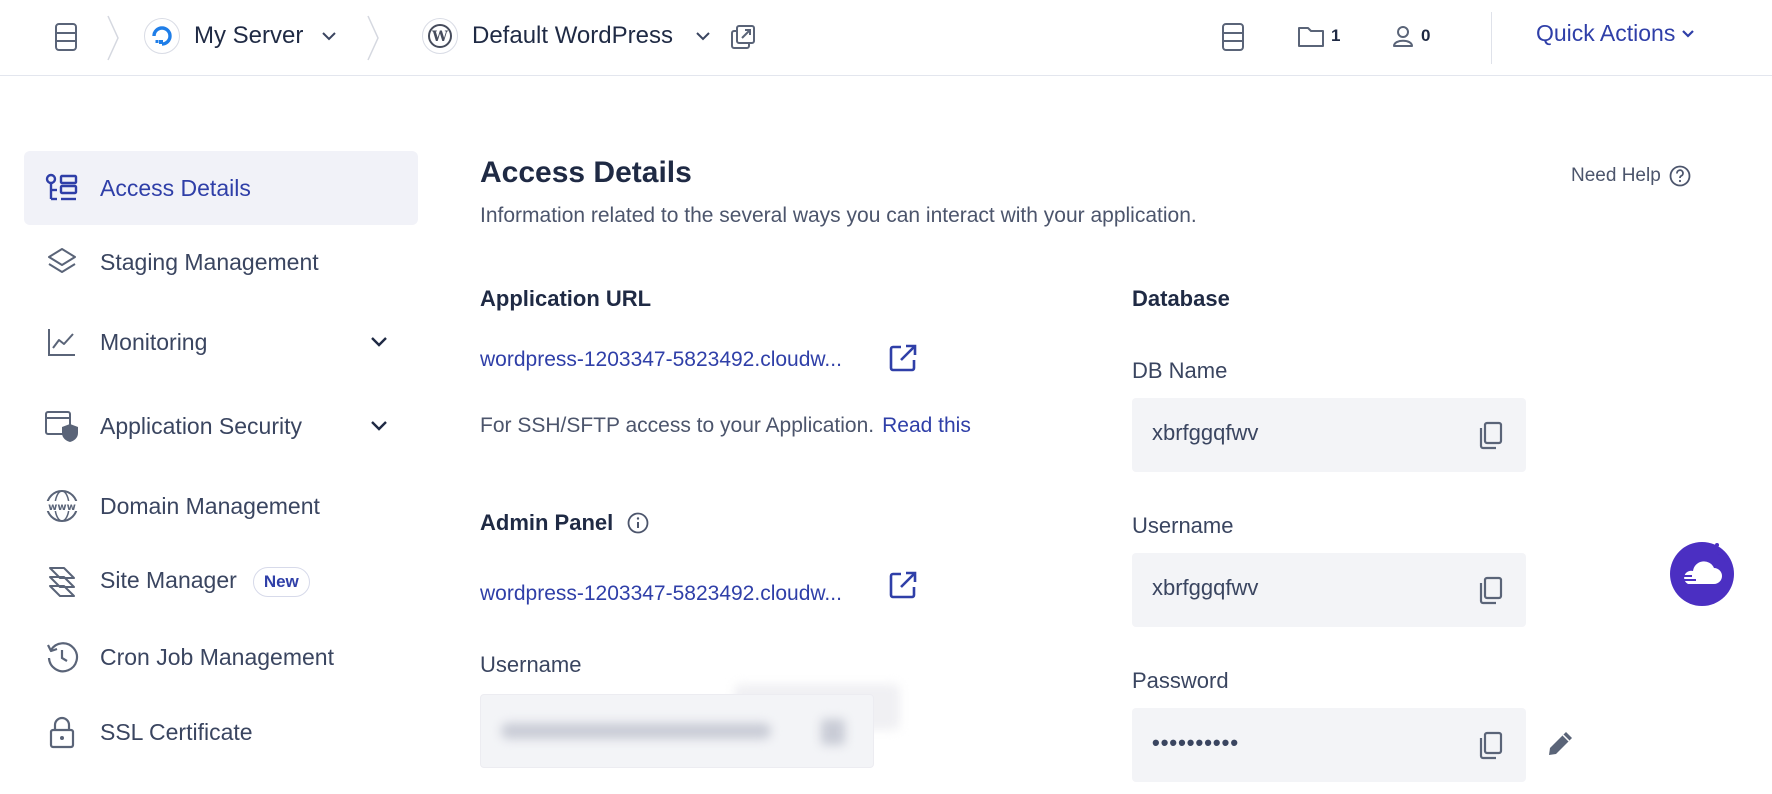 Image resolution: width=1772 pixels, height=794 pixels. I want to click on sidebar-item-label: SSL Certificate, so click(176, 731).